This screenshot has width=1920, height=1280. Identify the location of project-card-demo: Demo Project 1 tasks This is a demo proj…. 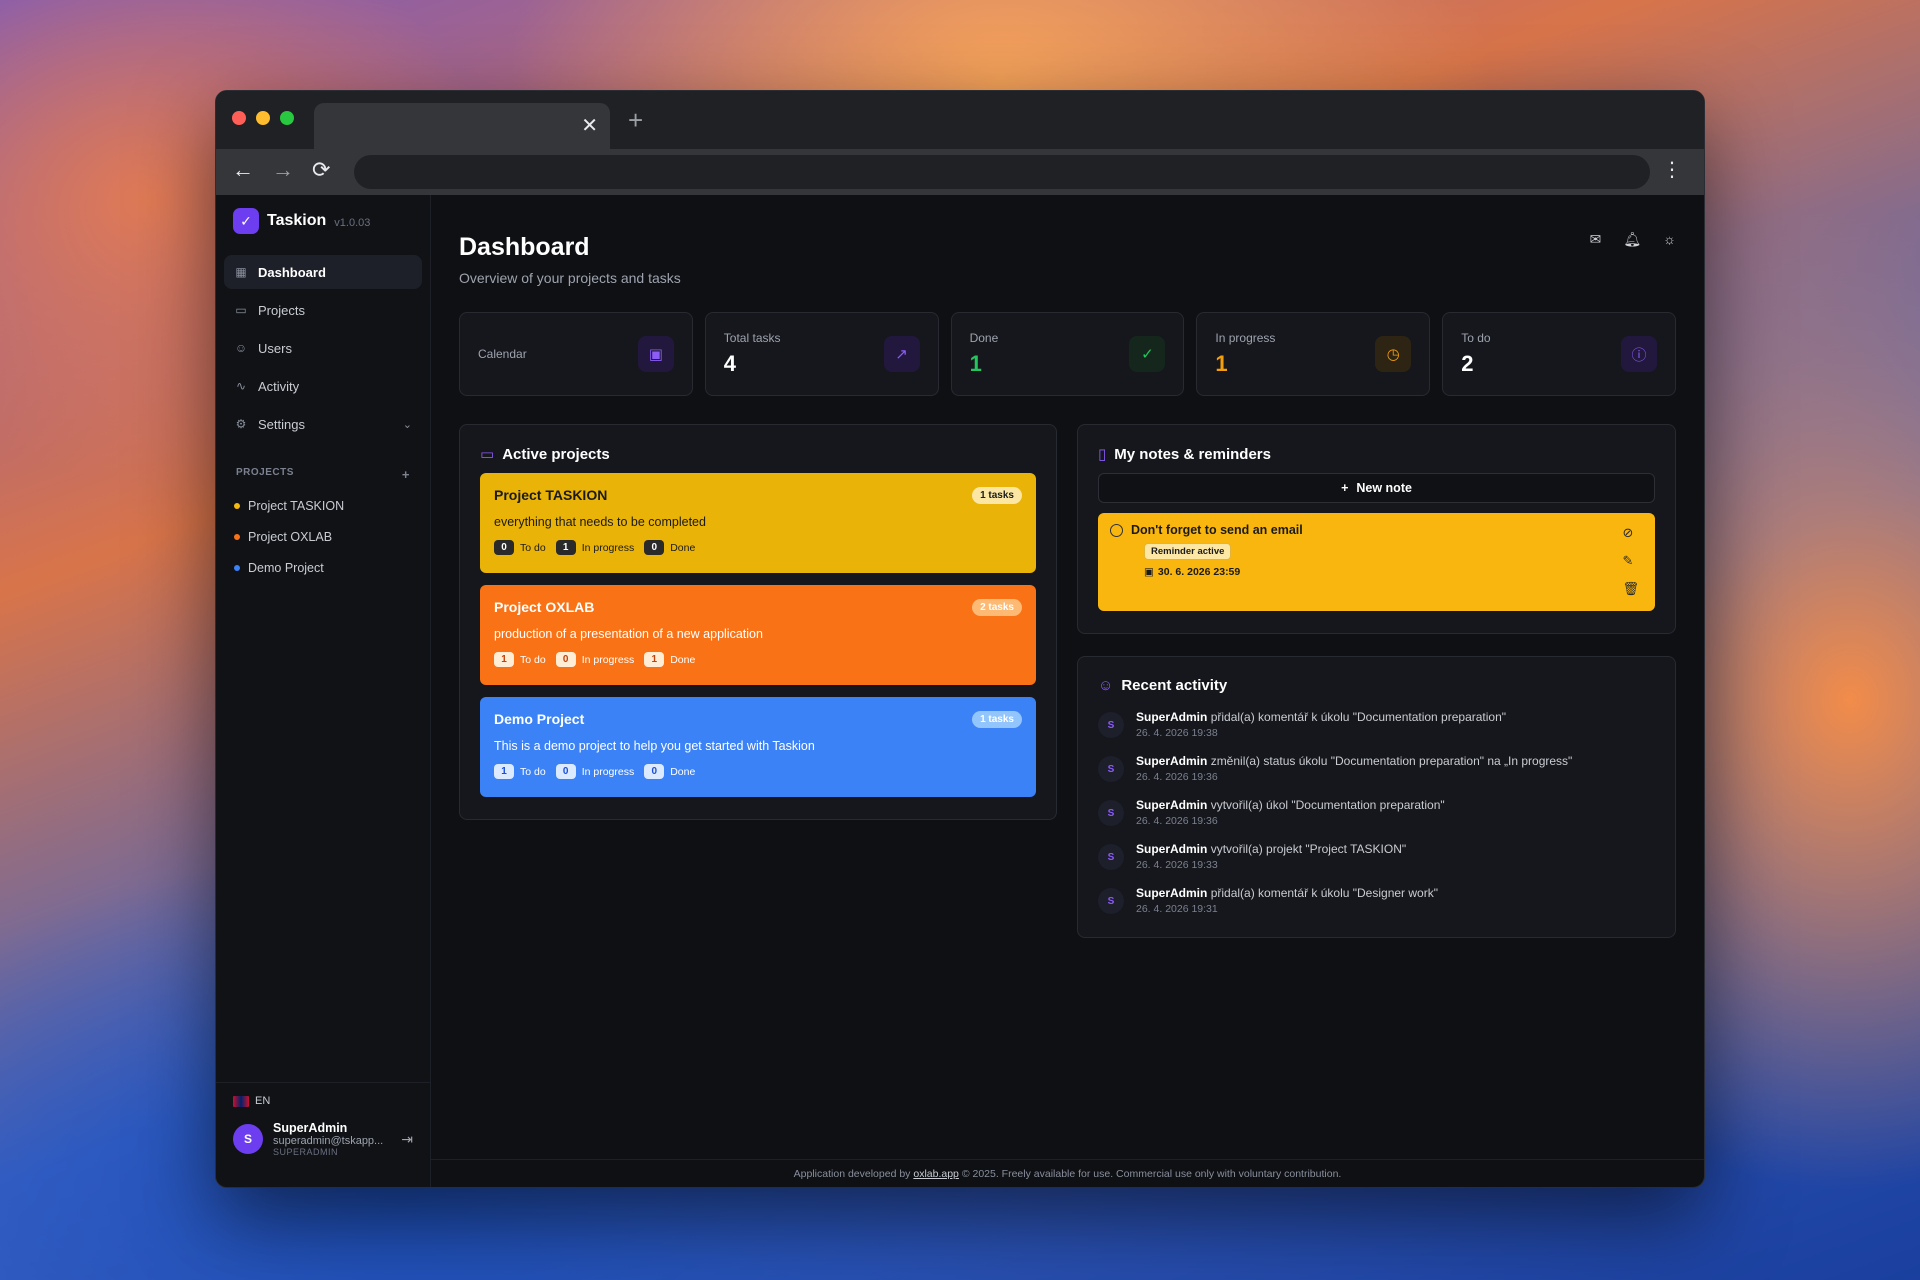
(758, 747).